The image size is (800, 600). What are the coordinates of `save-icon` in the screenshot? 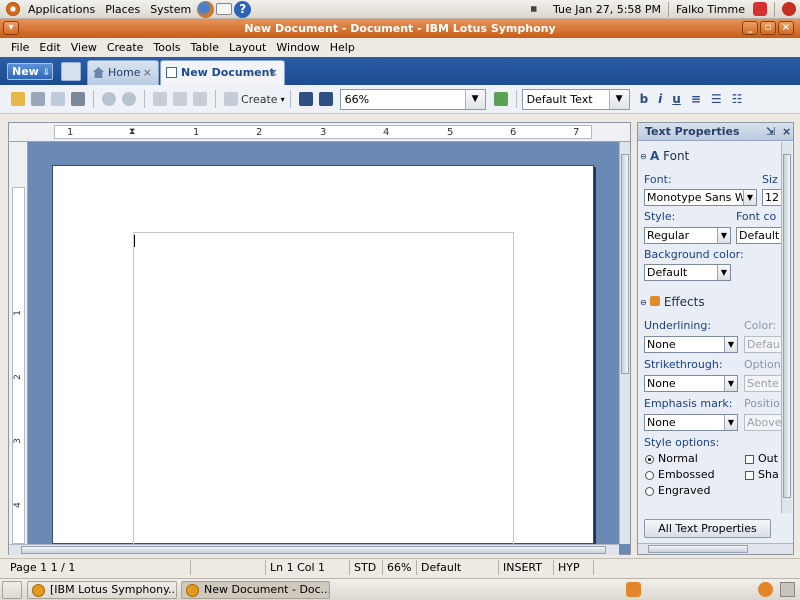 It's located at (38, 99).